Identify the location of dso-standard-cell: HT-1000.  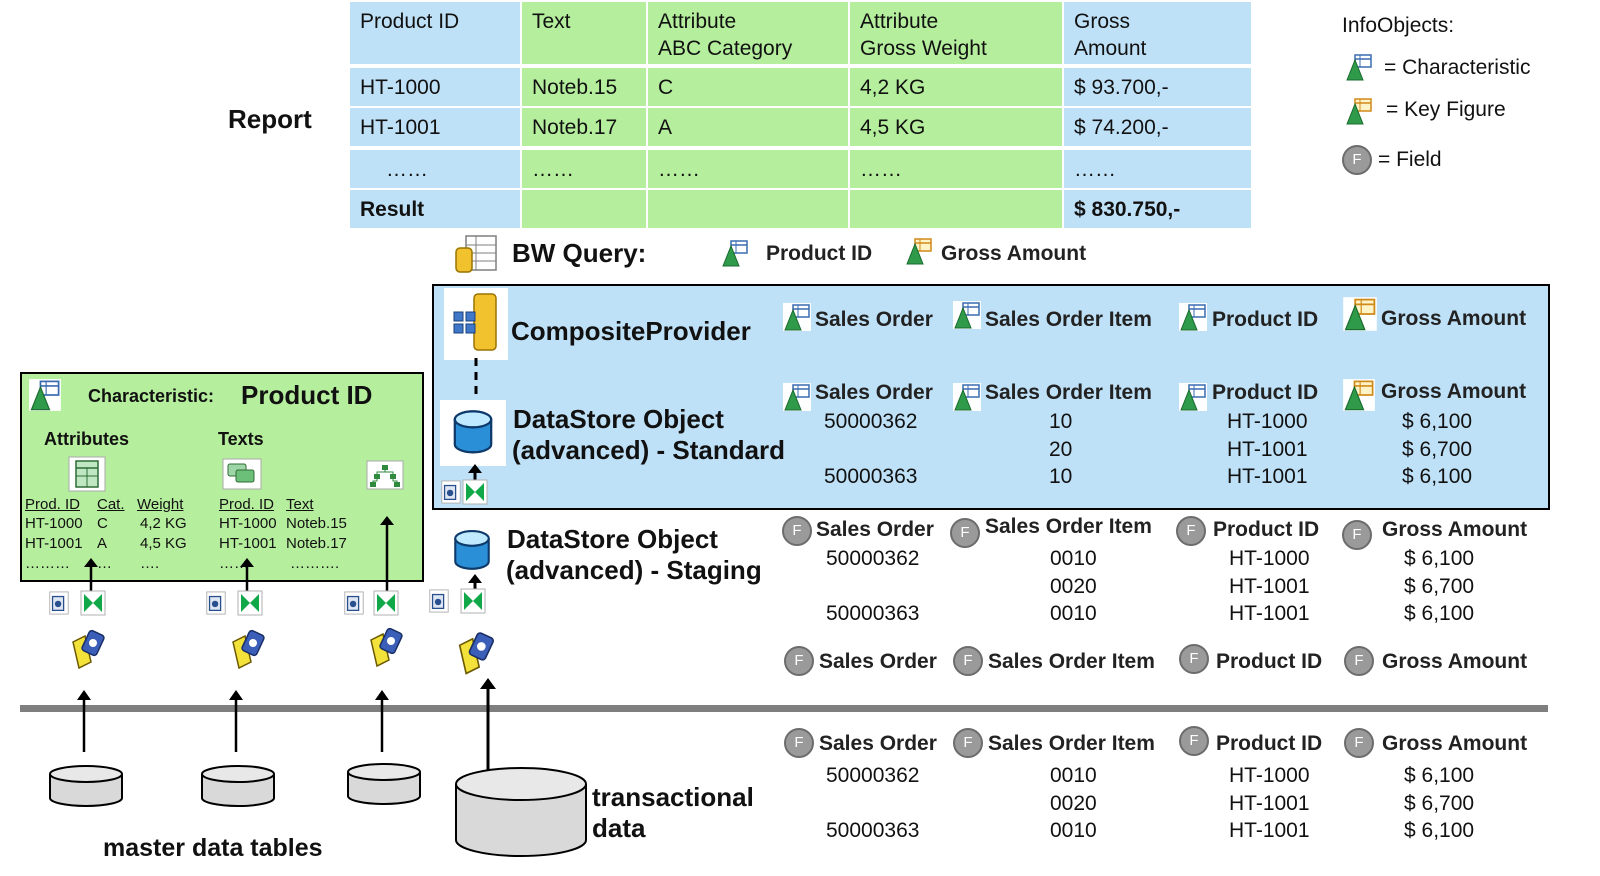
(1267, 421).